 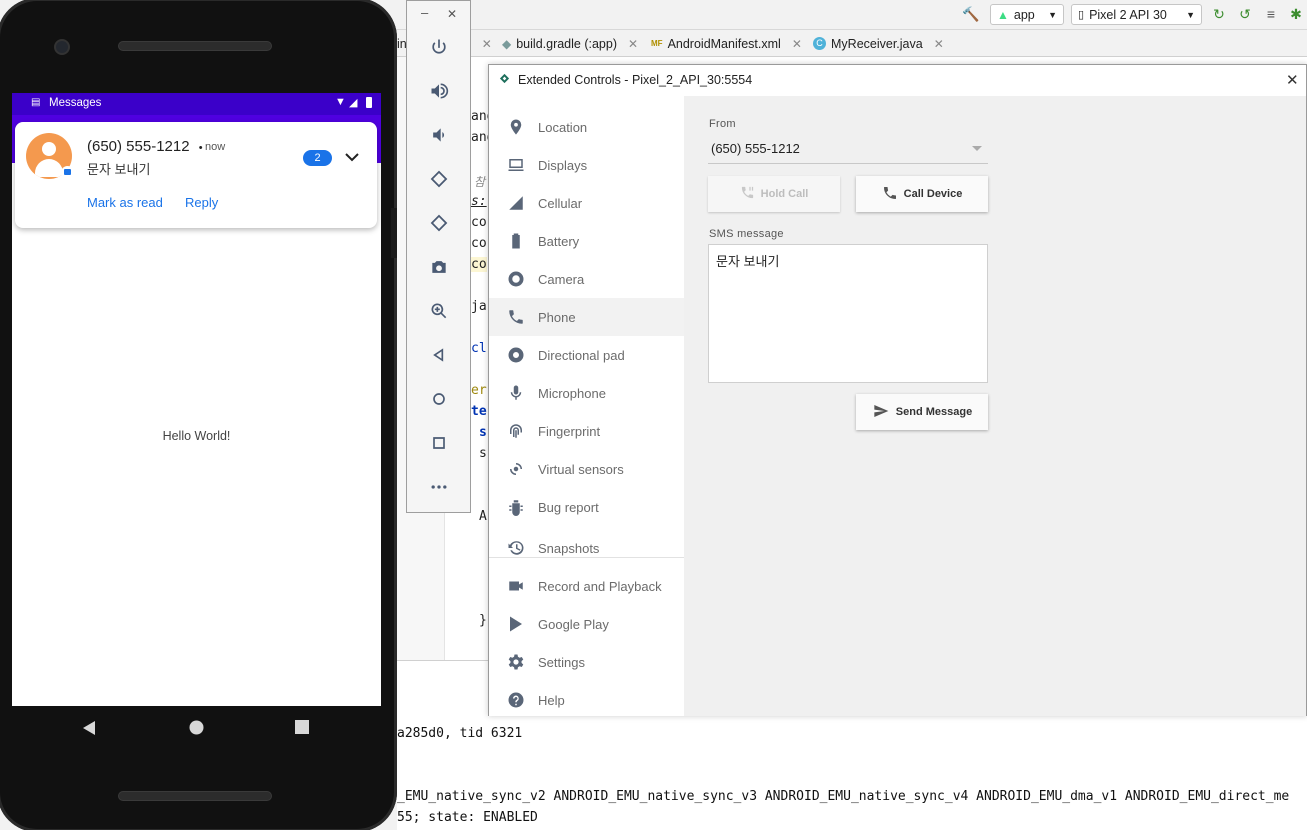 What do you see at coordinates (507, 43) in the screenshot?
I see `gradle-icon: ◆` at bounding box center [507, 43].